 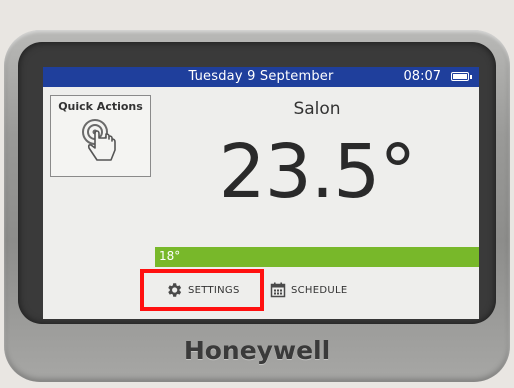 I want to click on brand-logo: Honeywell, so click(x=257, y=350).